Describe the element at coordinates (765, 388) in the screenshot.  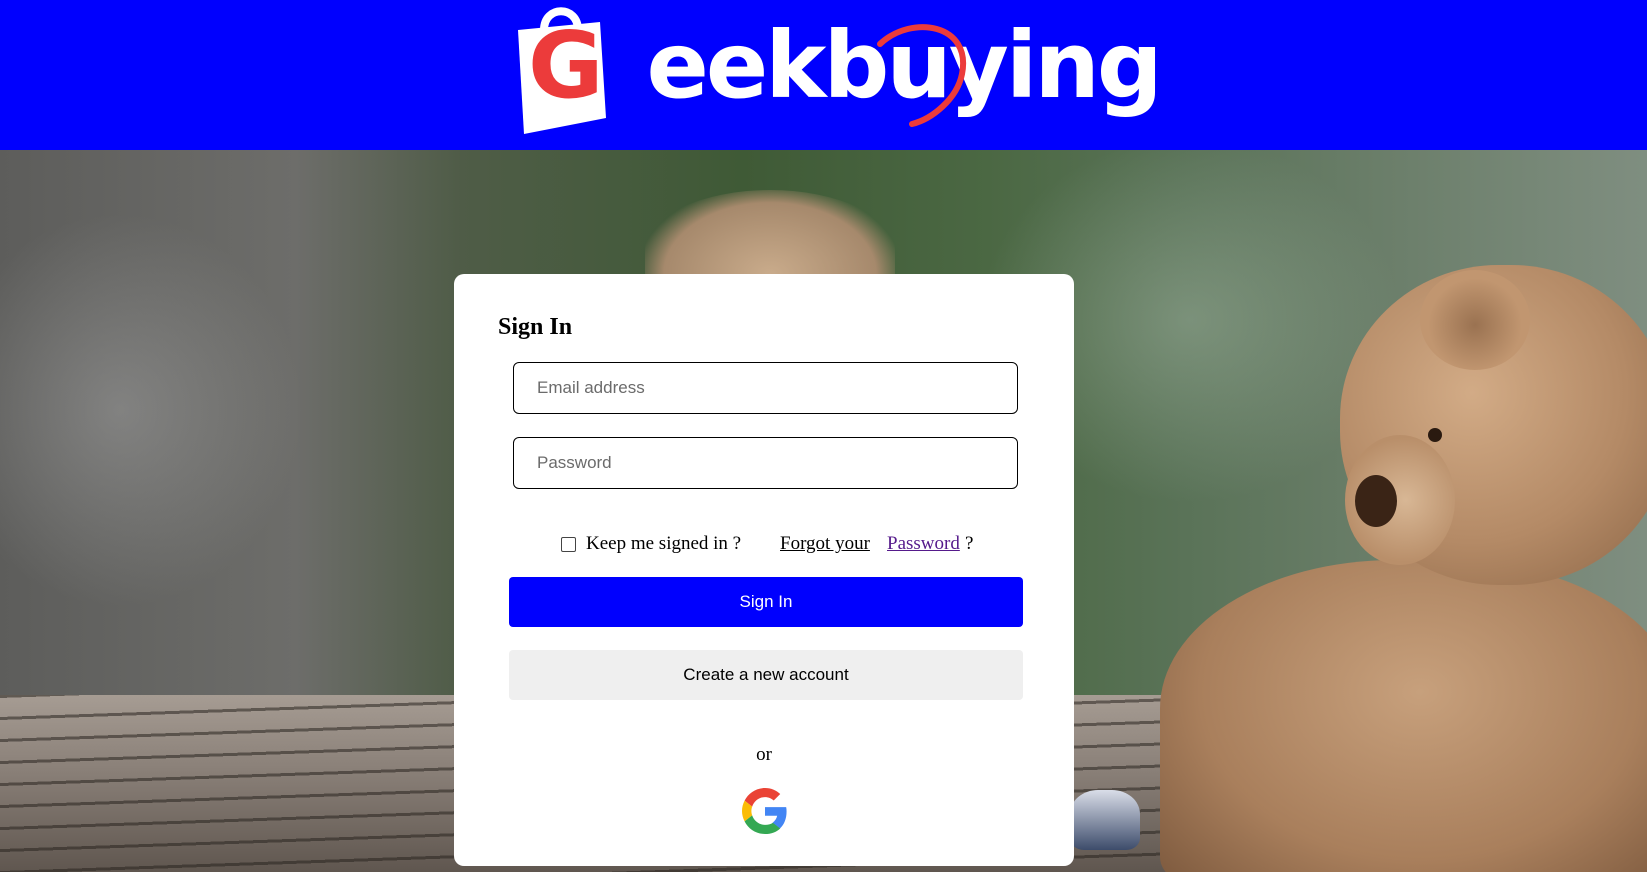
I see `email-field` at that location.